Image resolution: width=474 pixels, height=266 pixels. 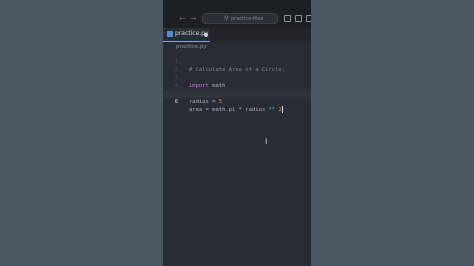 I want to click on code-line: 5 radius = 5, so click(x=237, y=93).